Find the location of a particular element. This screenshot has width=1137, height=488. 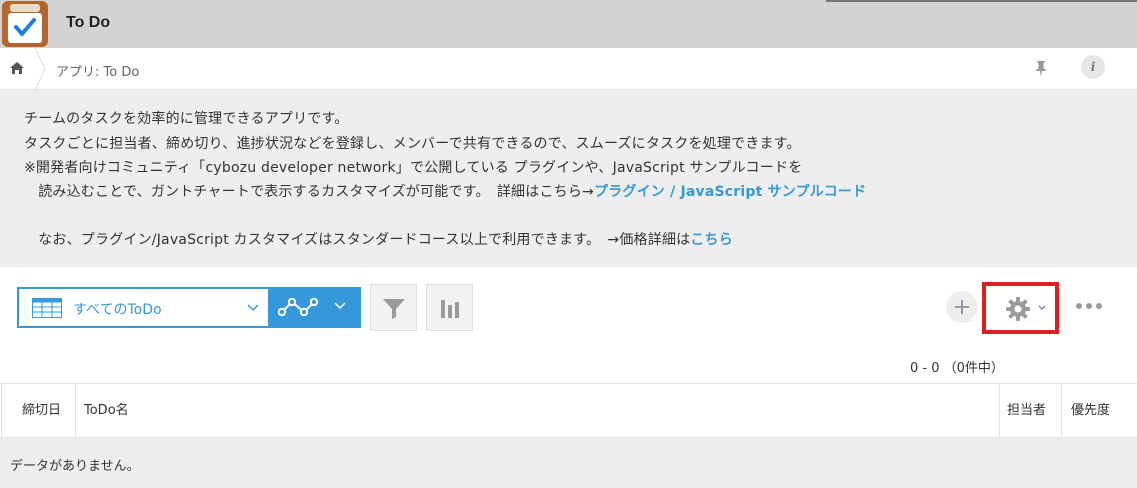

header-strip is located at coordinates (981, 1).